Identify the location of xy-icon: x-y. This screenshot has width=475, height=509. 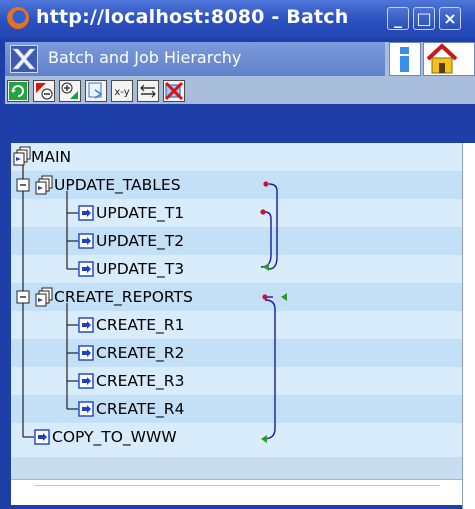
(121, 92).